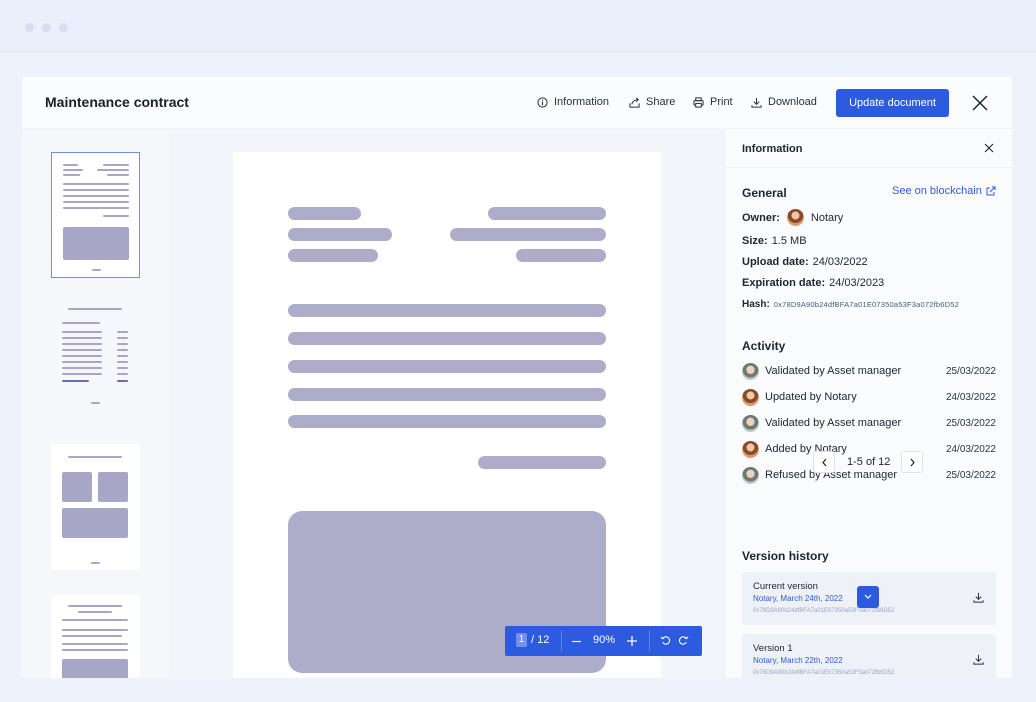  I want to click on version-history-heading: Version history, so click(785, 556).